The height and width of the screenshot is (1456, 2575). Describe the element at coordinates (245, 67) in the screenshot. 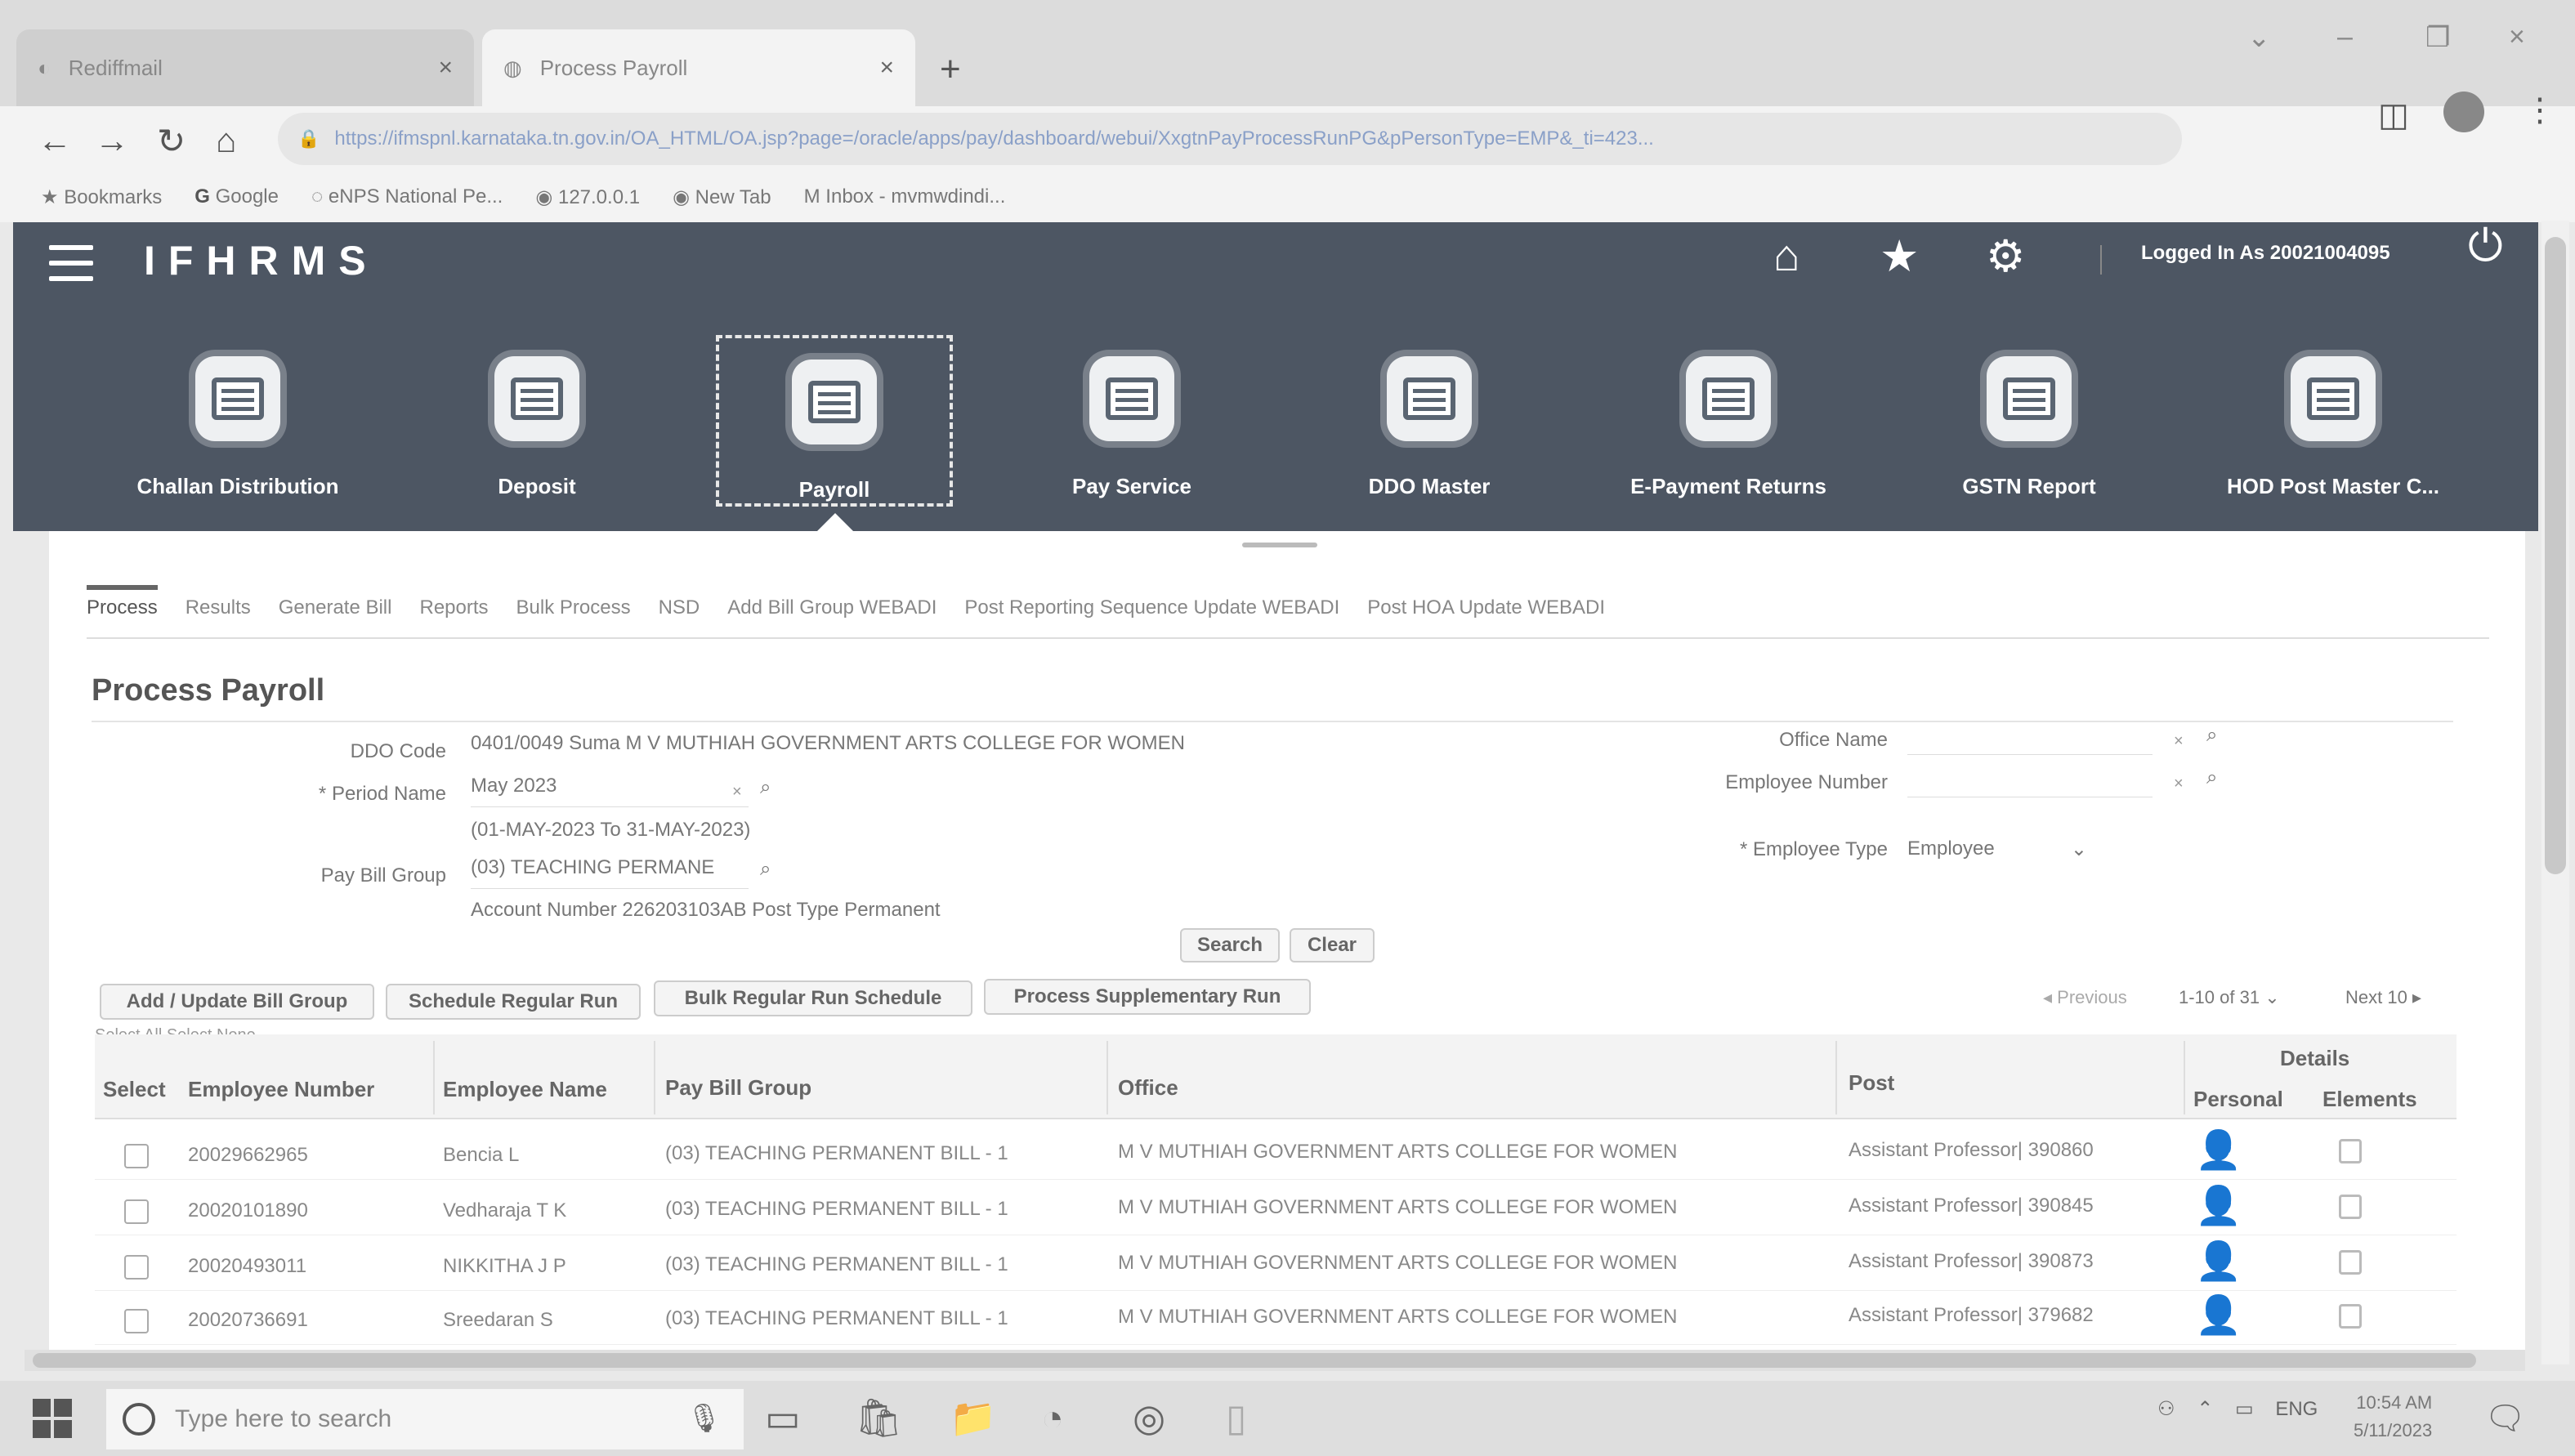

I see `browser-tab-rediffmail: ◐ Rediffmail ×` at that location.